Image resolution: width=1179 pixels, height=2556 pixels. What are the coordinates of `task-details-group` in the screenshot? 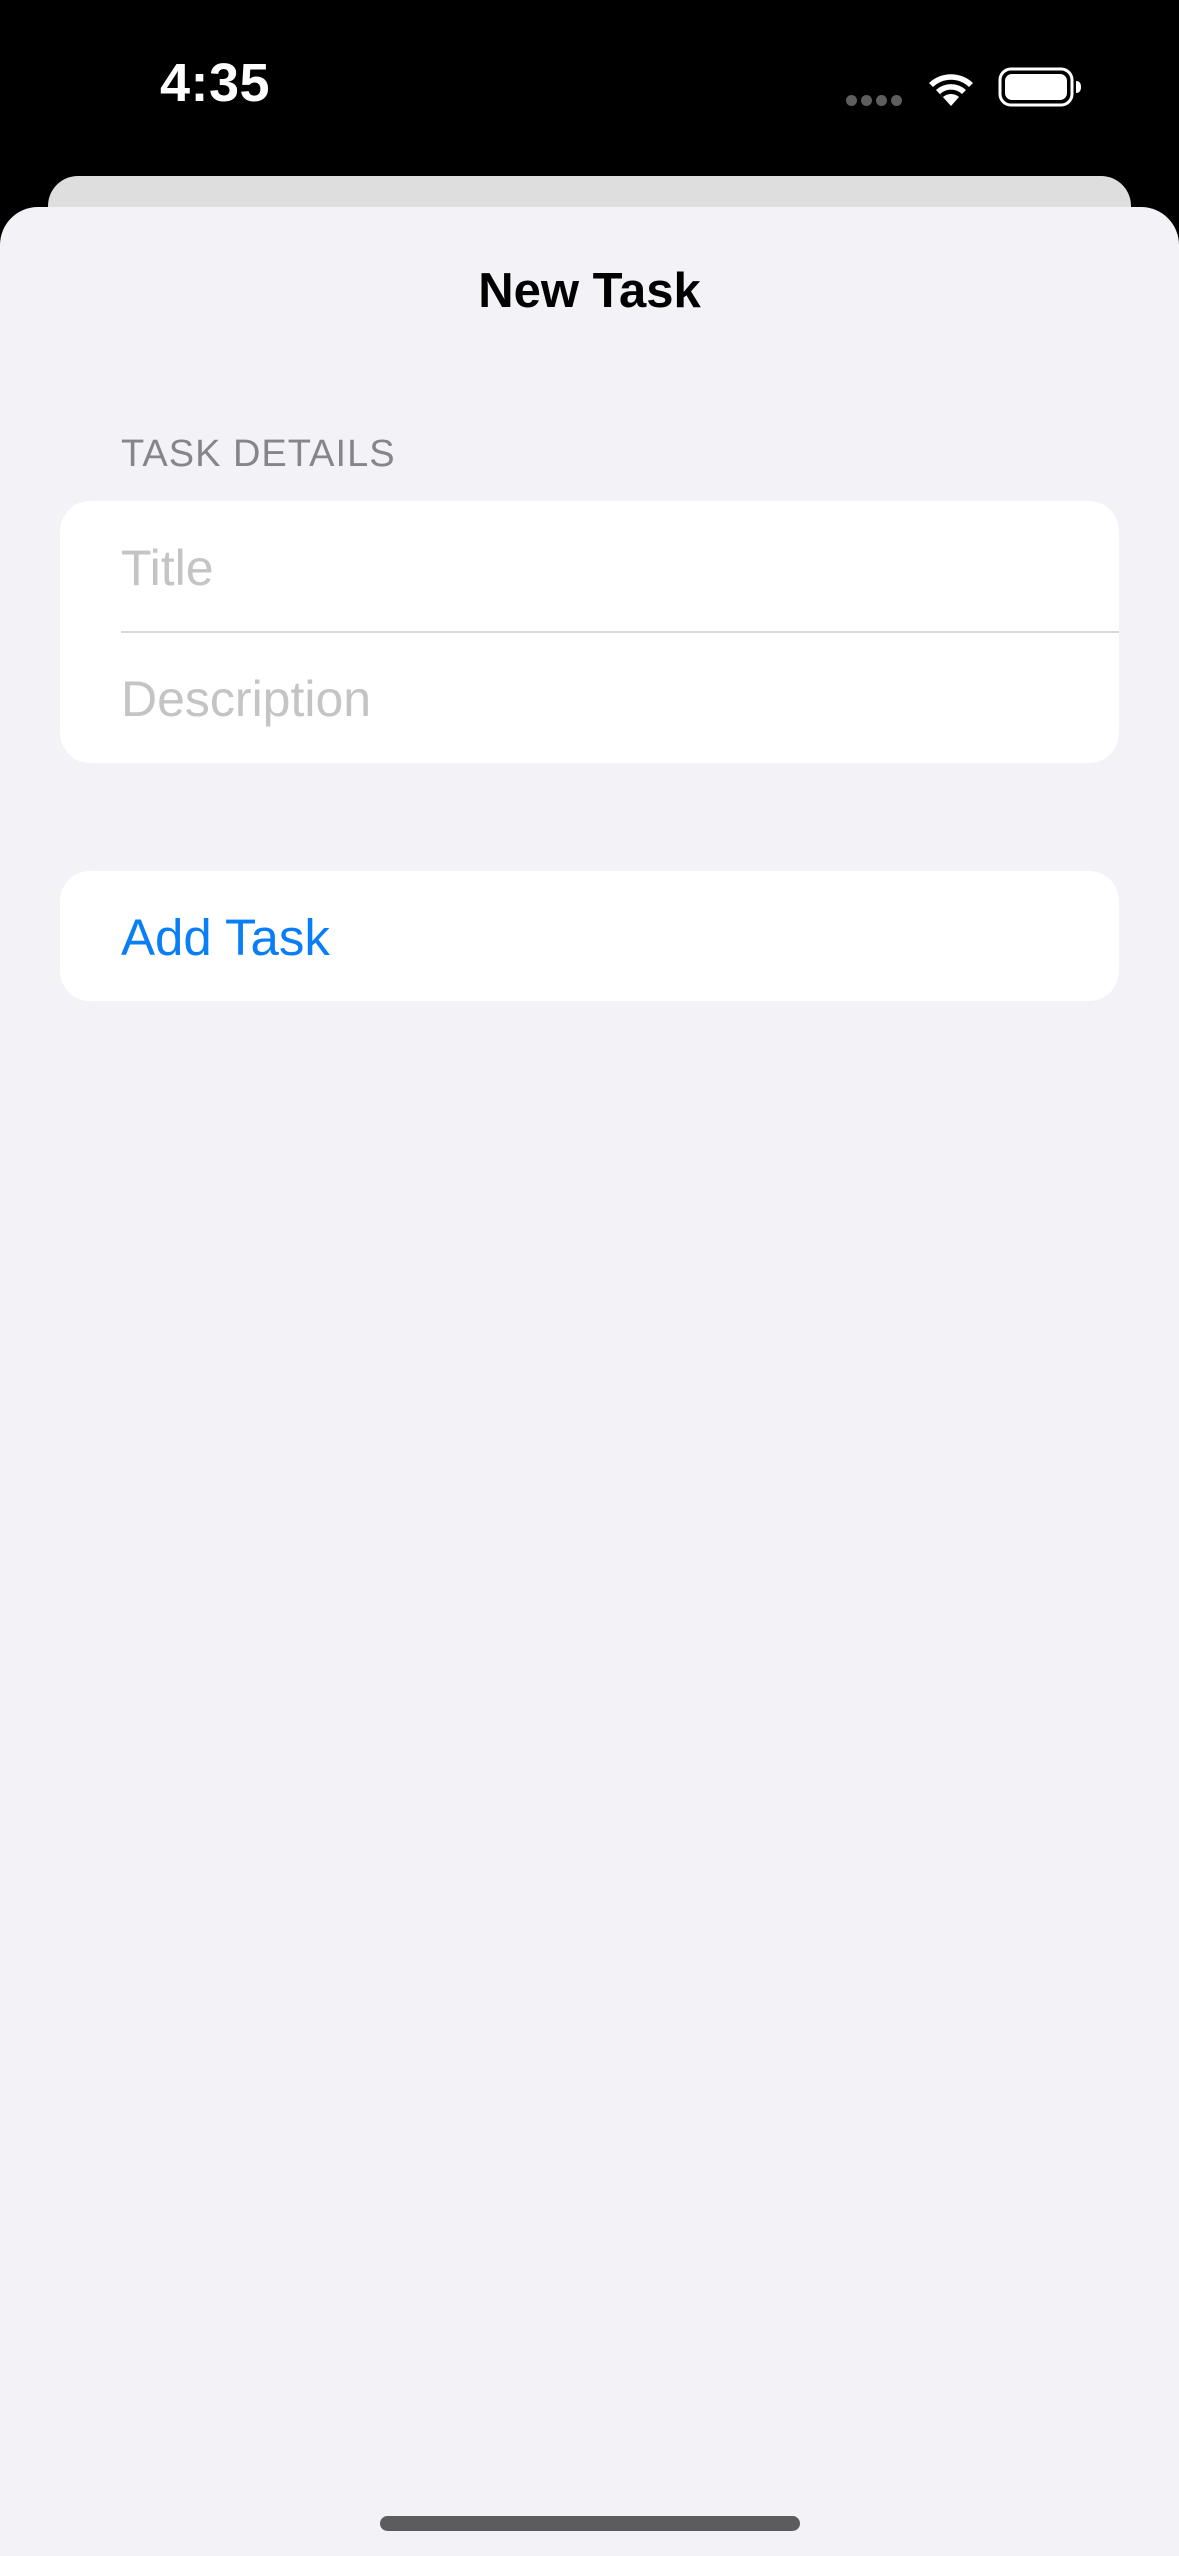 It's located at (589, 632).